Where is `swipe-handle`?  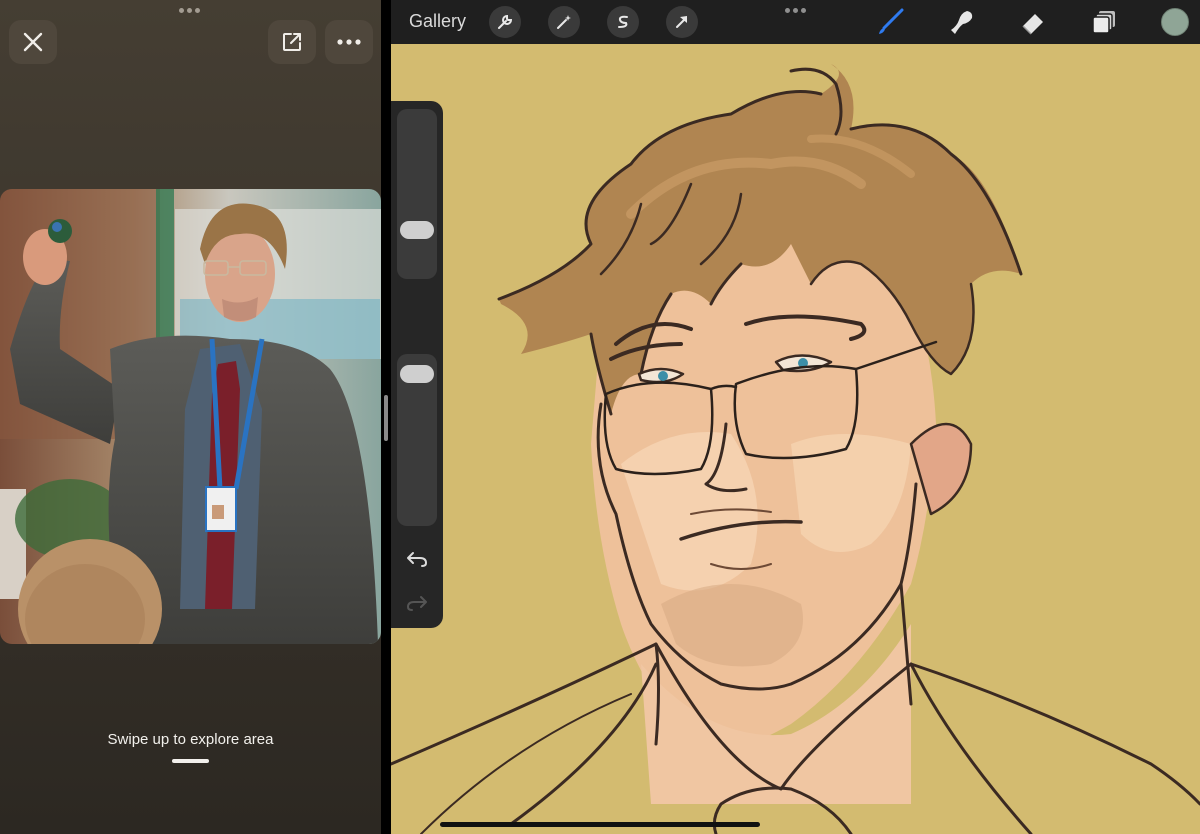 swipe-handle is located at coordinates (190, 761).